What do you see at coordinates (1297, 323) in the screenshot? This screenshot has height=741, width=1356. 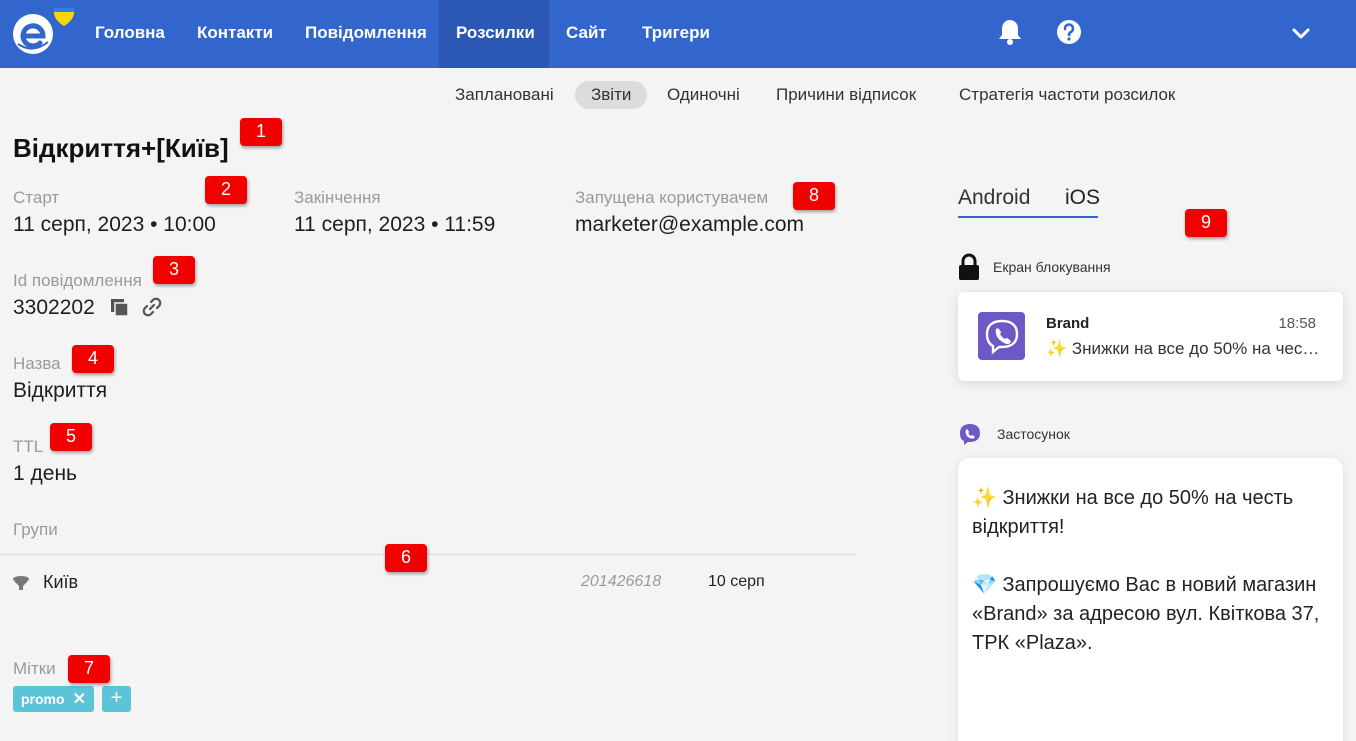 I see `notification-time: 18:58` at bounding box center [1297, 323].